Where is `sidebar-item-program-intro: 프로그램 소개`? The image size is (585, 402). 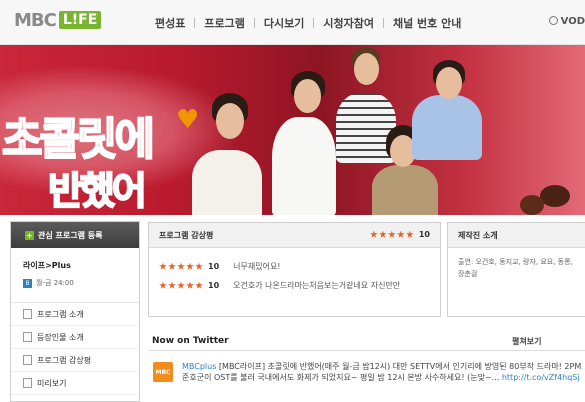 sidebar-item-program-intro: 프로그램 소개 is located at coordinates (75, 314).